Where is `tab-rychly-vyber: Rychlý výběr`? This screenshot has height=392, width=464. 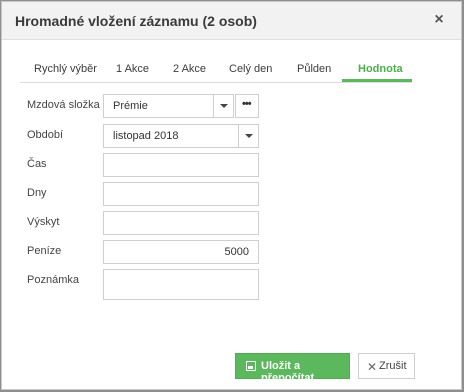
tab-rychly-vyber: Rychlý výběr is located at coordinates (65, 69).